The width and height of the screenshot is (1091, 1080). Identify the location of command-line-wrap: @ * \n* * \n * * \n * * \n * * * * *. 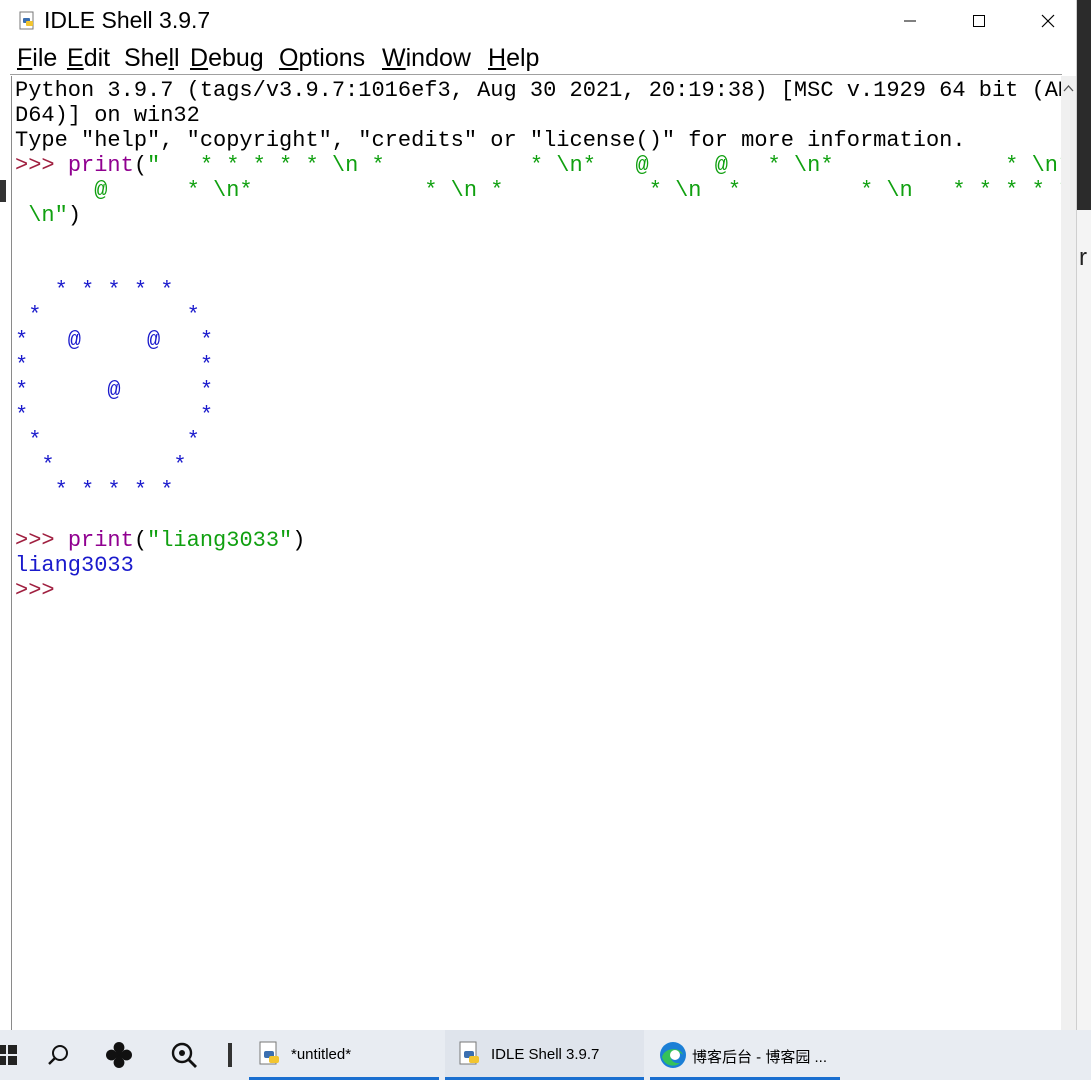
(538, 190).